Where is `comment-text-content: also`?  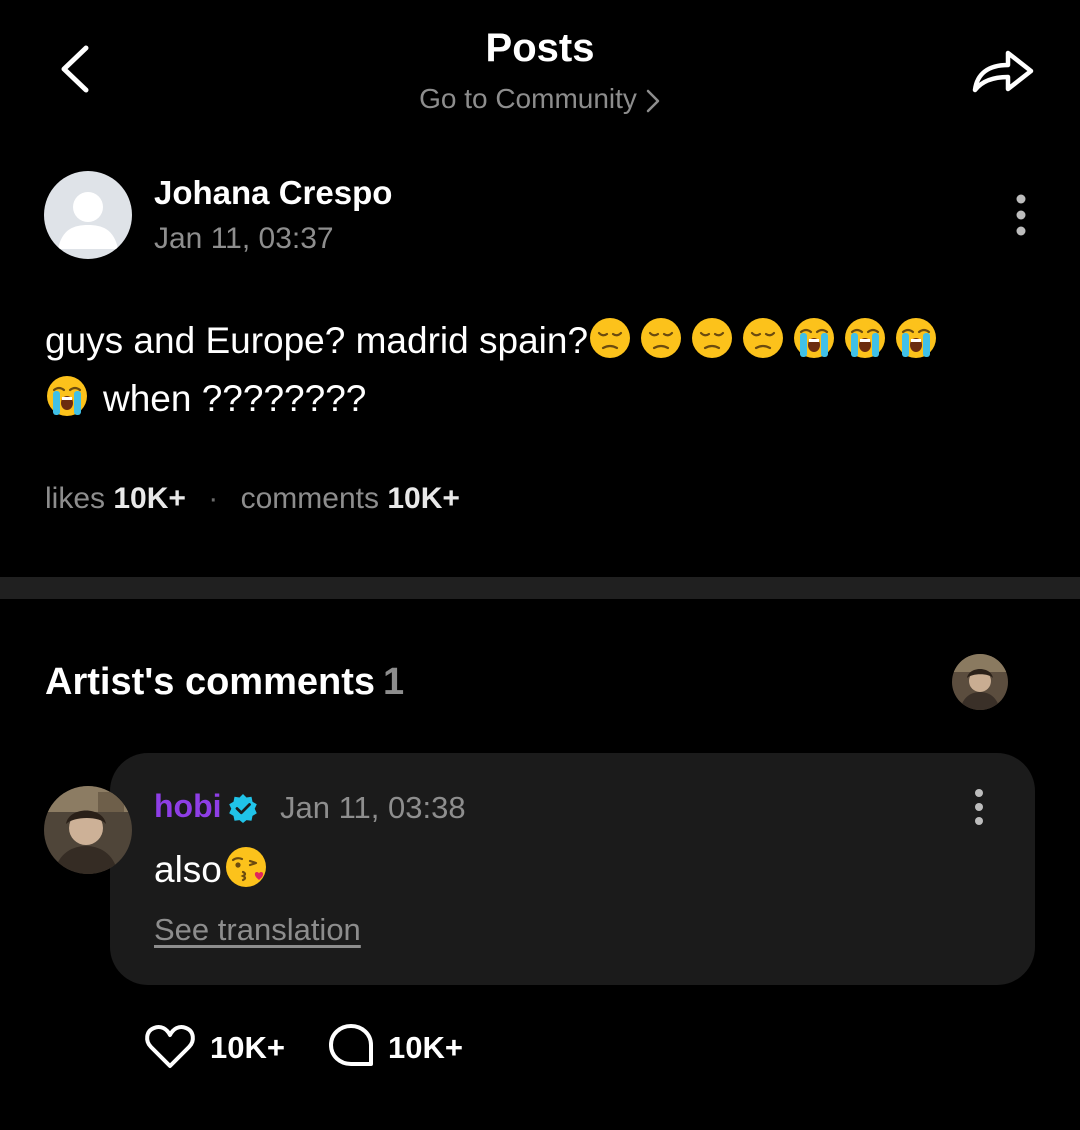
comment-text-content: also is located at coordinates (188, 869).